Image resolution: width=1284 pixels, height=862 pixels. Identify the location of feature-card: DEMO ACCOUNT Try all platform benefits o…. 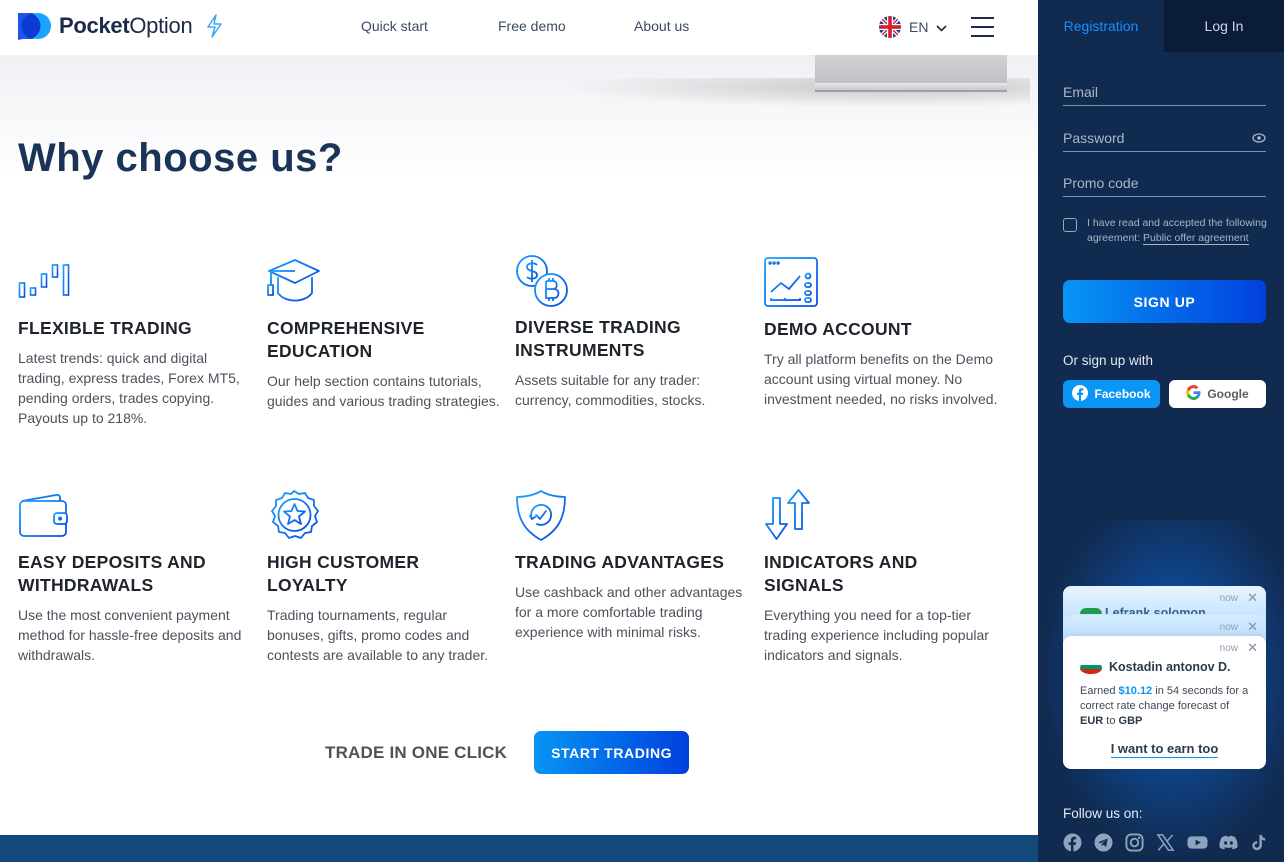
(881, 332).